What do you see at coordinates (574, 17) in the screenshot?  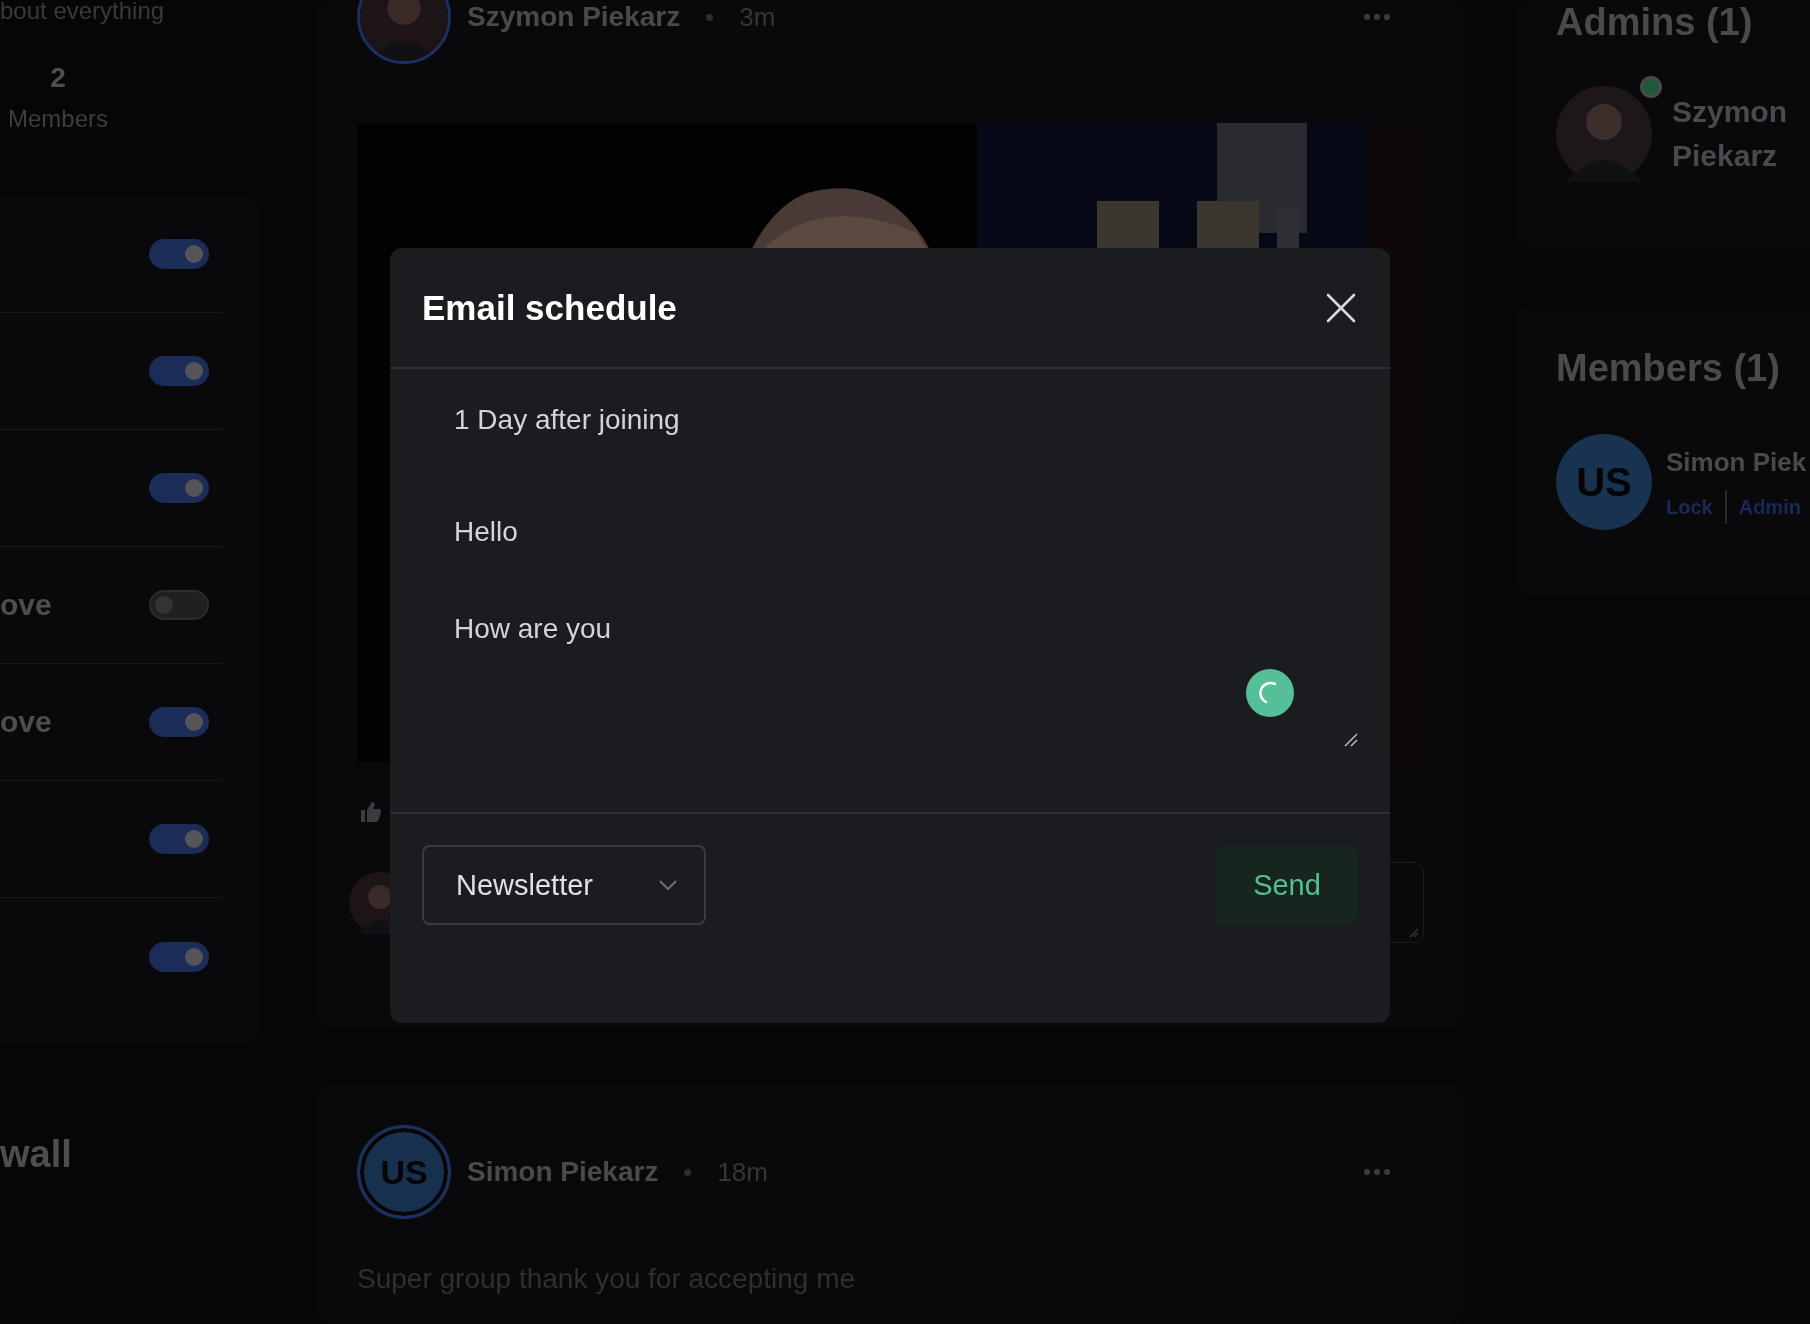 I see `author-name: Szymon Piekarz` at bounding box center [574, 17].